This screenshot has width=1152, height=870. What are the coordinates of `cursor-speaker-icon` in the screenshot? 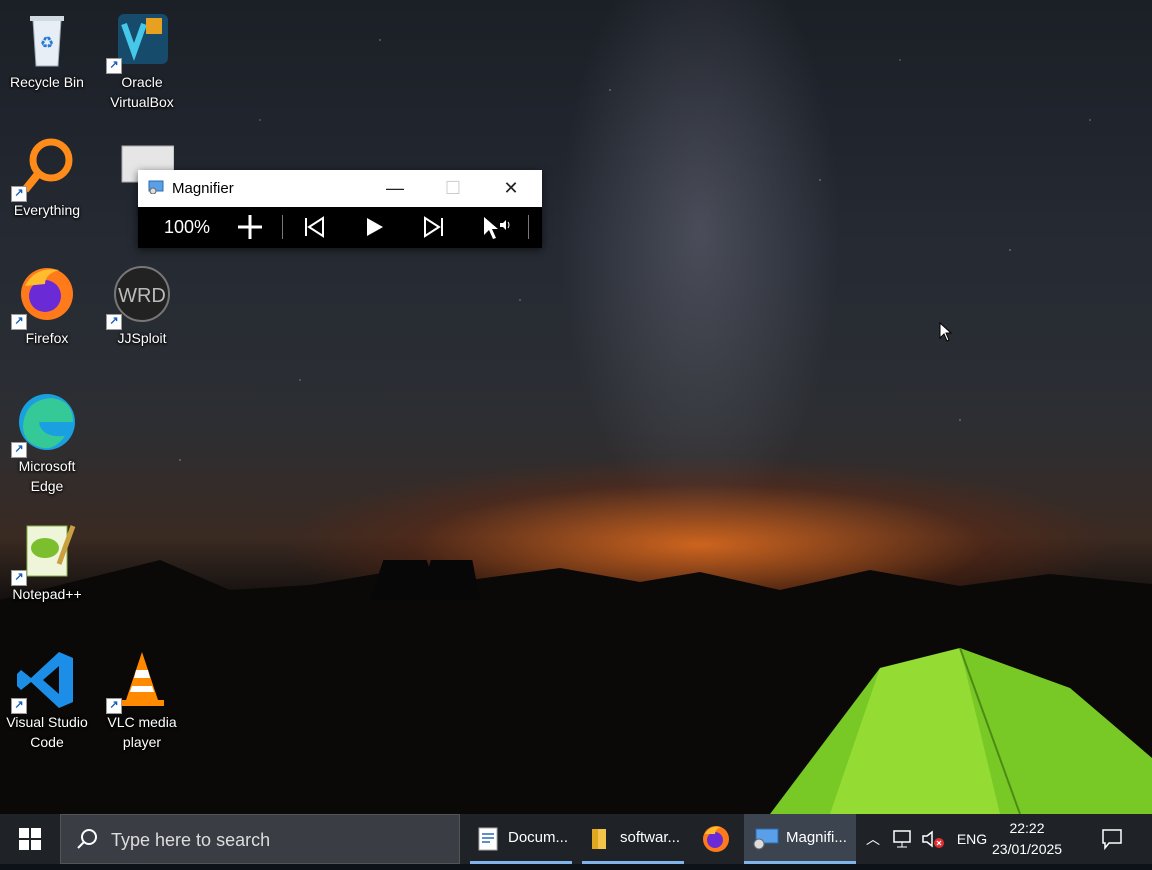 It's located at (497, 228).